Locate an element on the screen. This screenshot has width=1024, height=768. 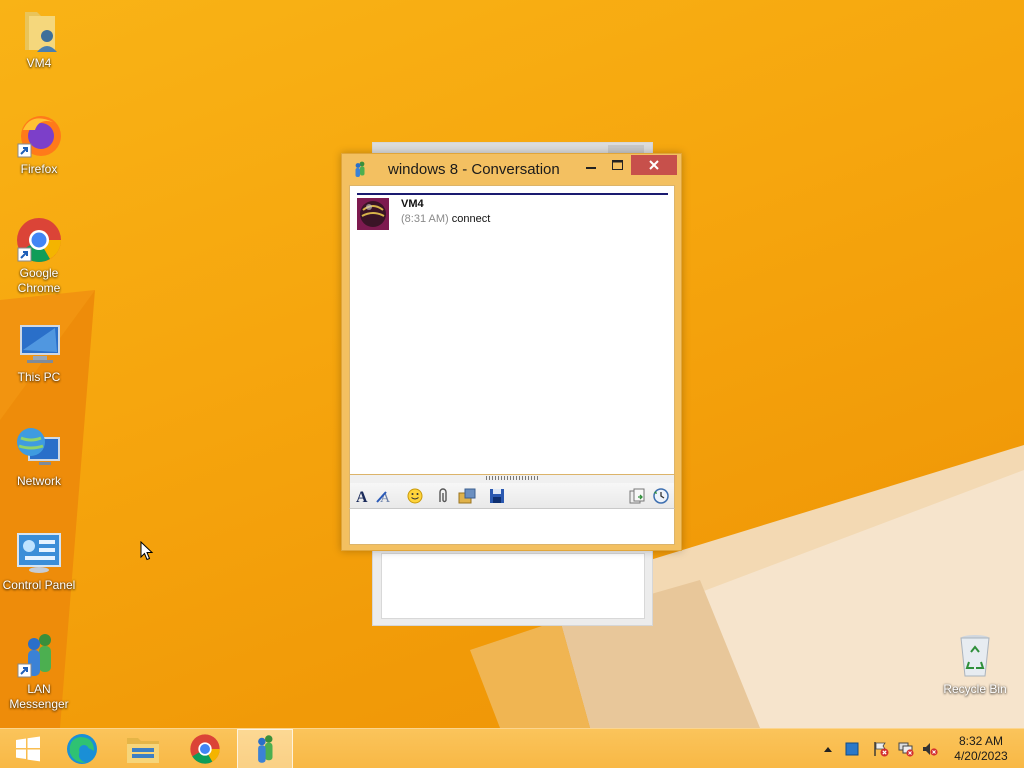
message-history: VM4 (8:31 AM) connect is located at coordinates (512, 330).